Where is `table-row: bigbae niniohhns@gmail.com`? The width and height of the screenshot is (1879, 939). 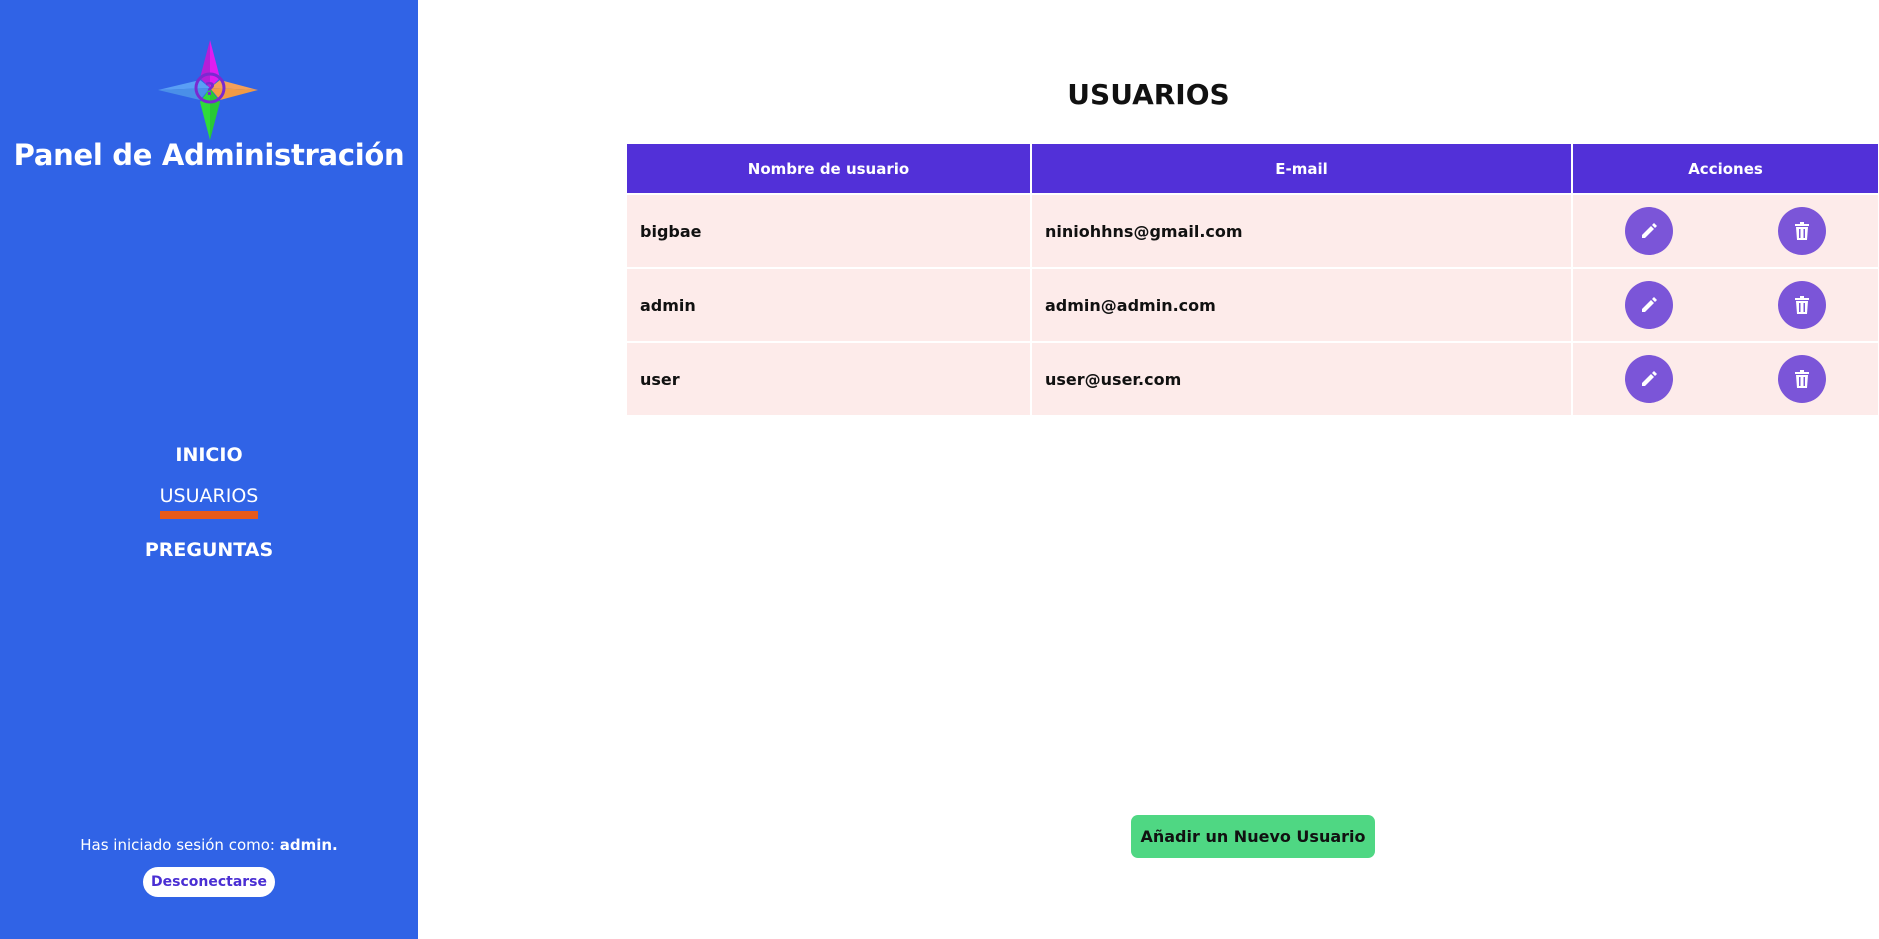
table-row: bigbae niniohhns@gmail.com is located at coordinates (1252, 230).